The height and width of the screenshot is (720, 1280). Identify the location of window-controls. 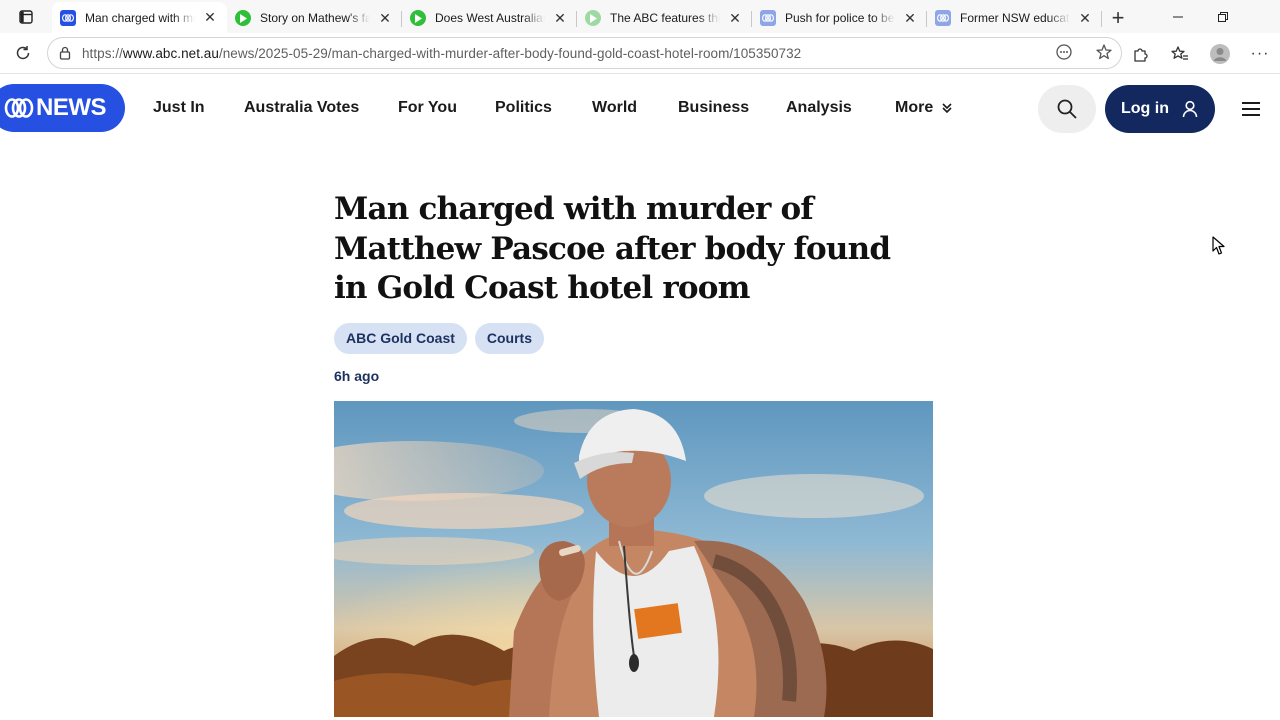
(1217, 16).